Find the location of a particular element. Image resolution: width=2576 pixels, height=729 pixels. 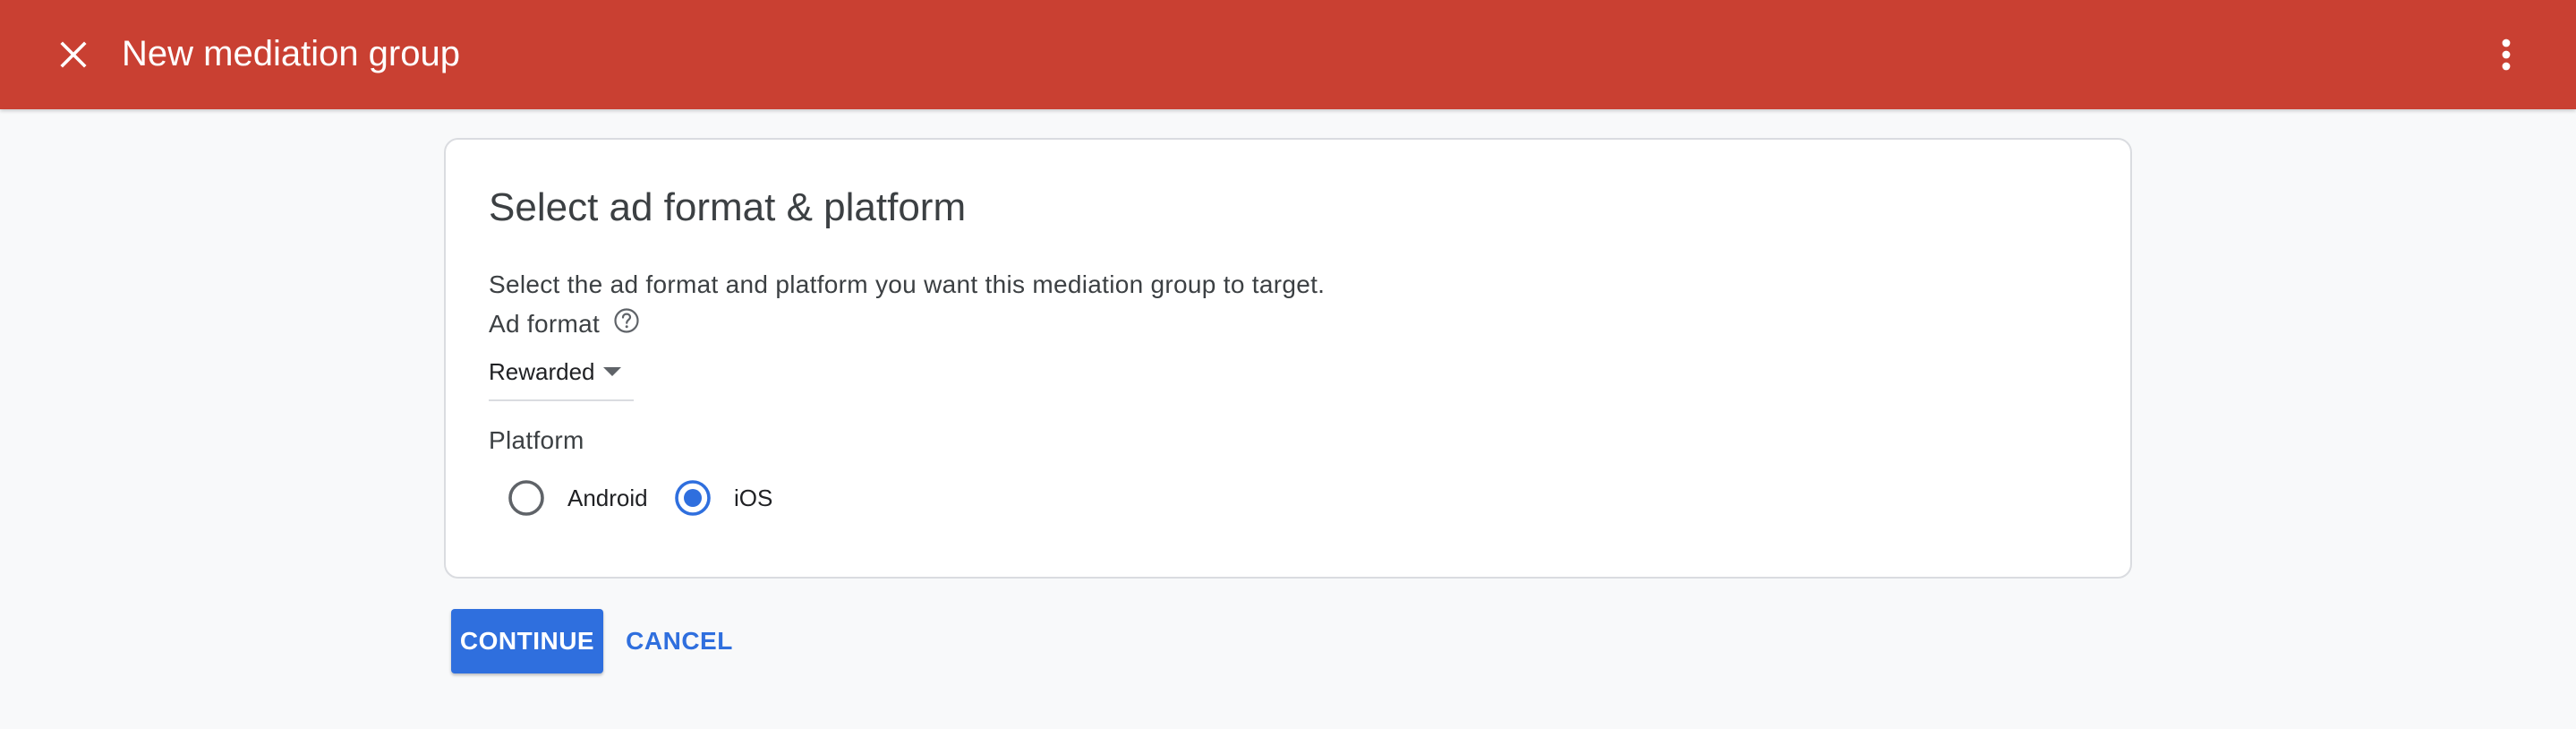

close-button is located at coordinates (73, 54).